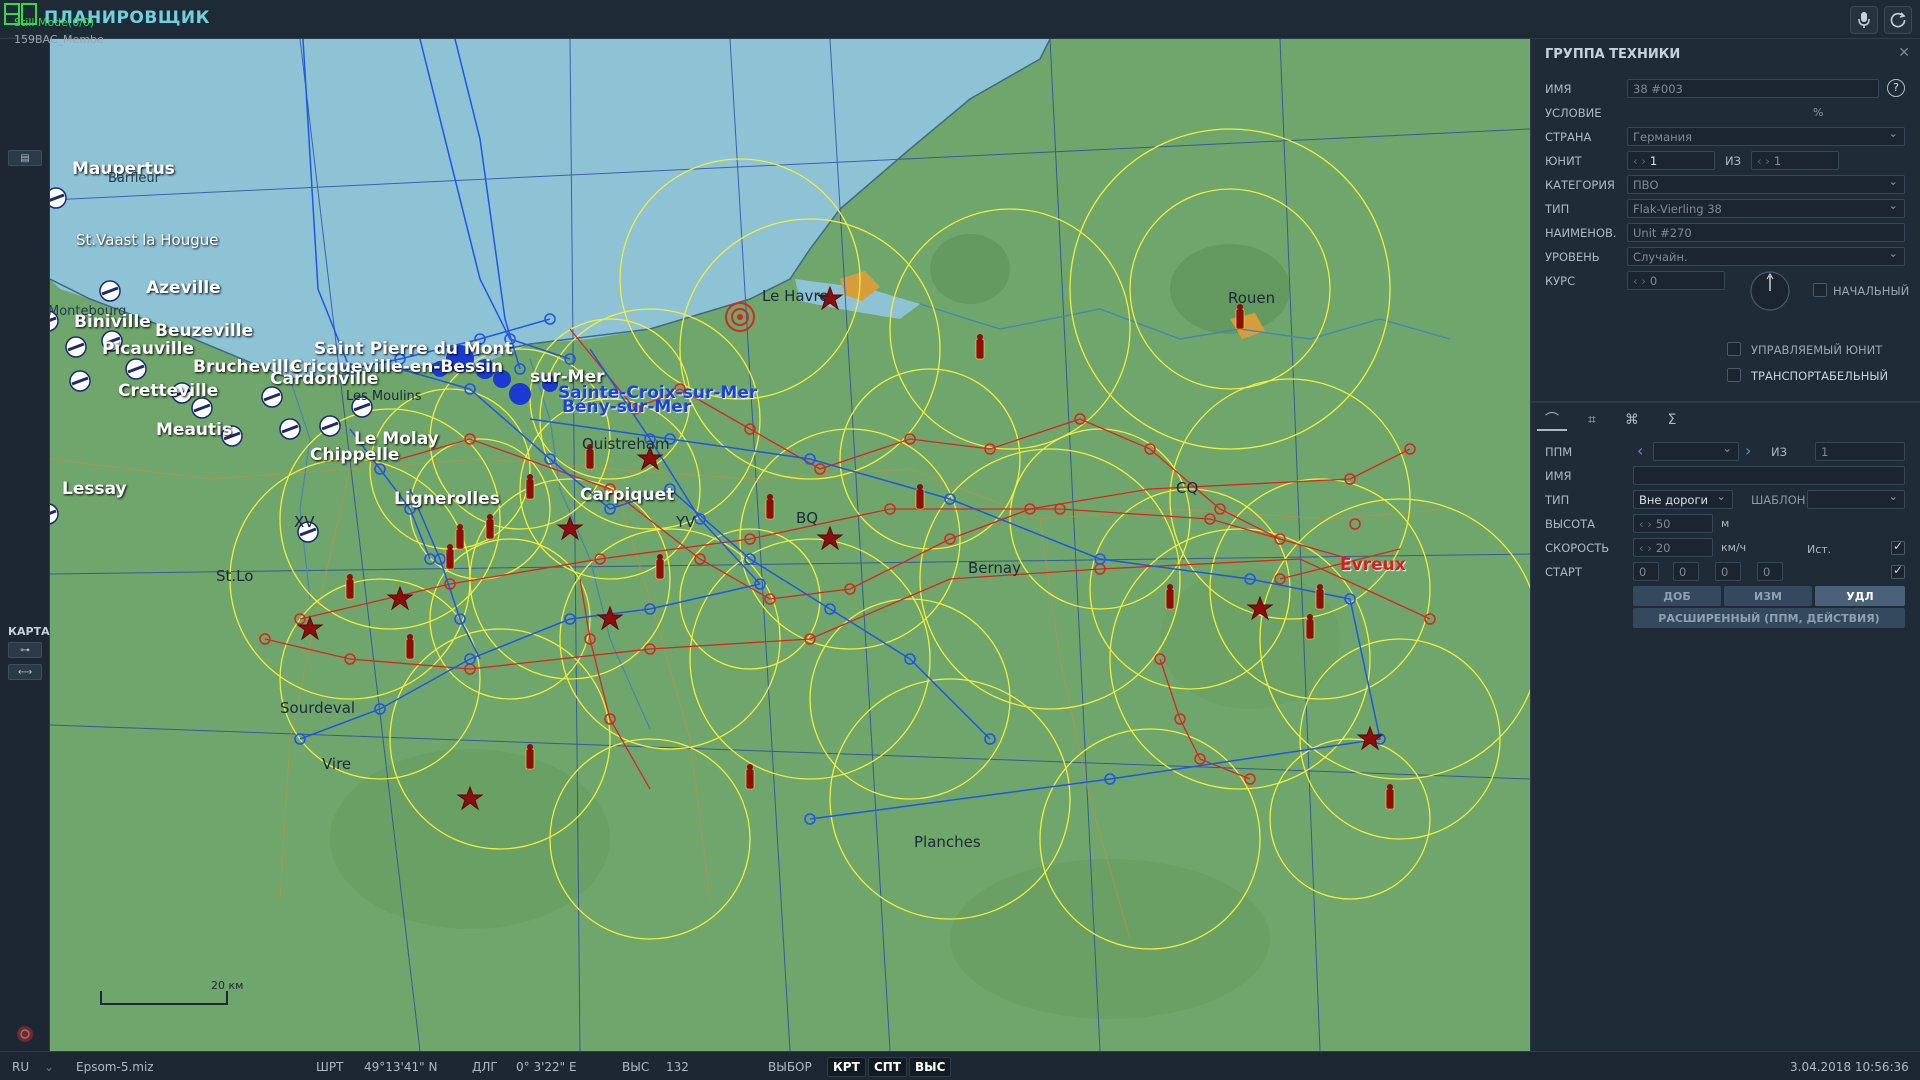 The image size is (1920, 1080). Describe the element at coordinates (20, 1067) in the screenshot. I see `language-select: RU` at that location.